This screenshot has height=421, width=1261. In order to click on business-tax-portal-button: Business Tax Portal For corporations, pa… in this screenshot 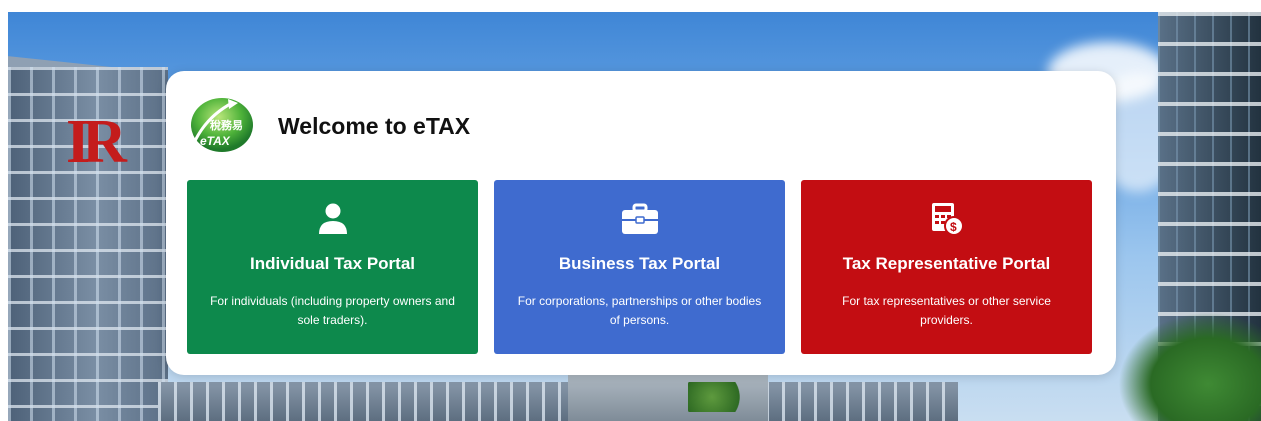, I will do `click(639, 267)`.